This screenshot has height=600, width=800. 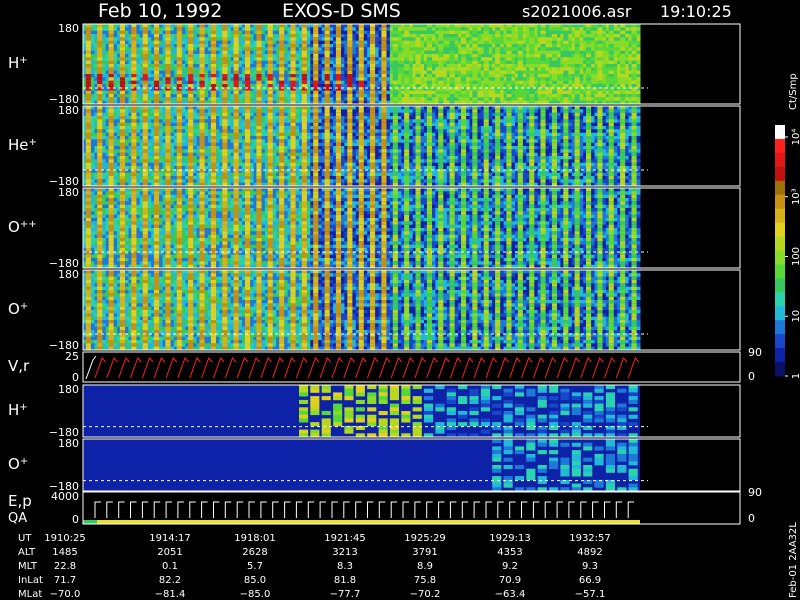 I want to click on colorbar-tick-label: 10³, so click(x=795, y=196).